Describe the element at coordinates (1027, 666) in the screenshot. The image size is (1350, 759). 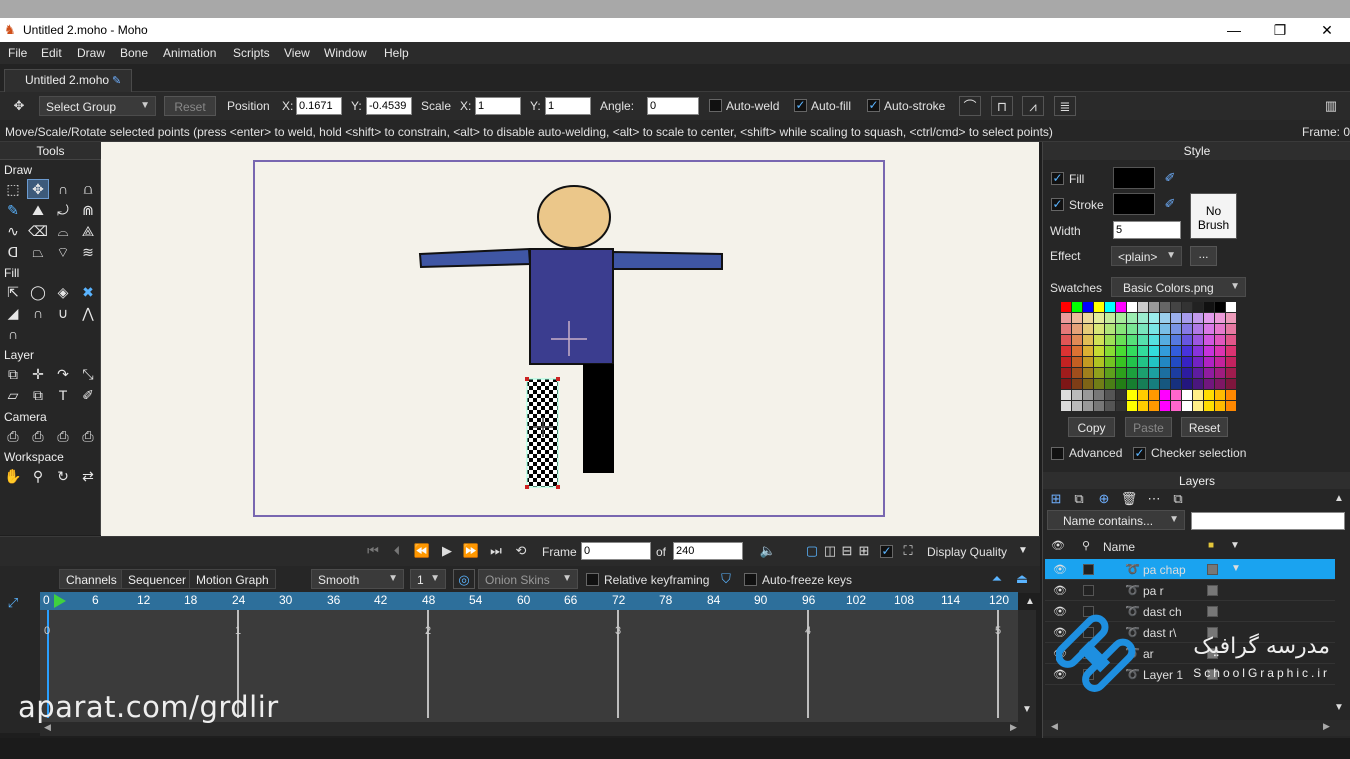
I see `timeline-vscroll: ▼` at that location.